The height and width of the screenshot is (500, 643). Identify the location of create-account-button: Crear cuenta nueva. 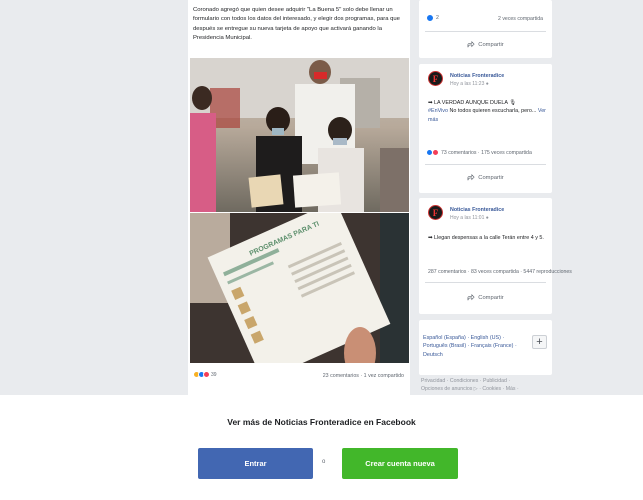
(400, 463).